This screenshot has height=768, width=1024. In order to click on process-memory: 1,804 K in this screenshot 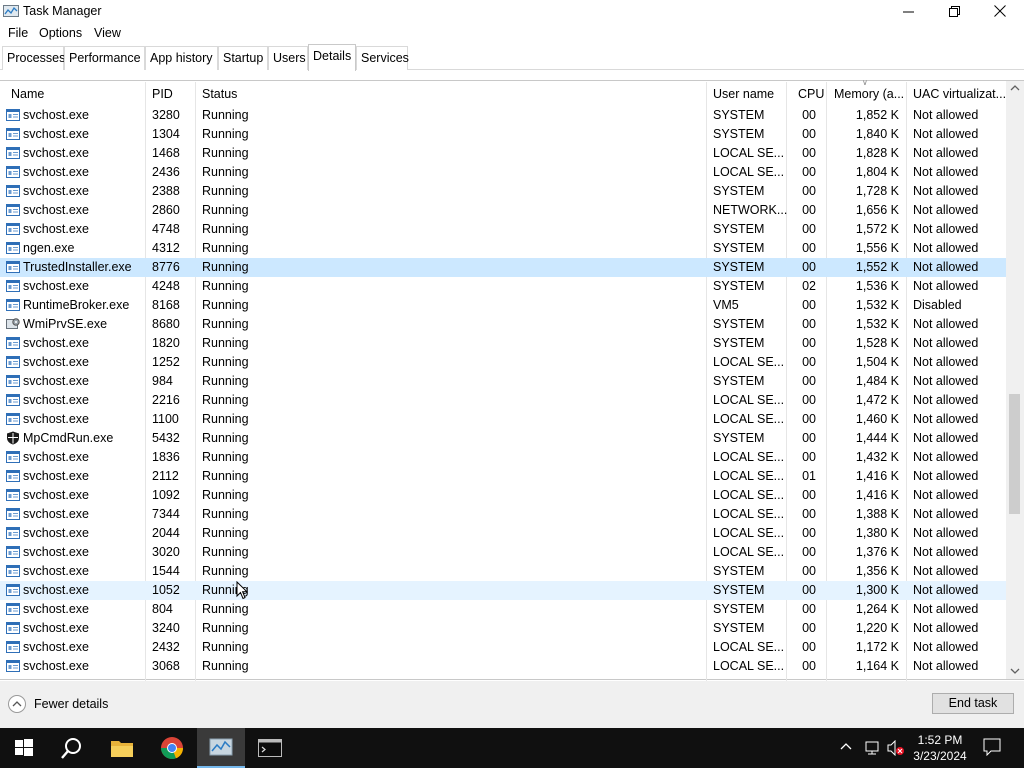, I will do `click(877, 172)`.